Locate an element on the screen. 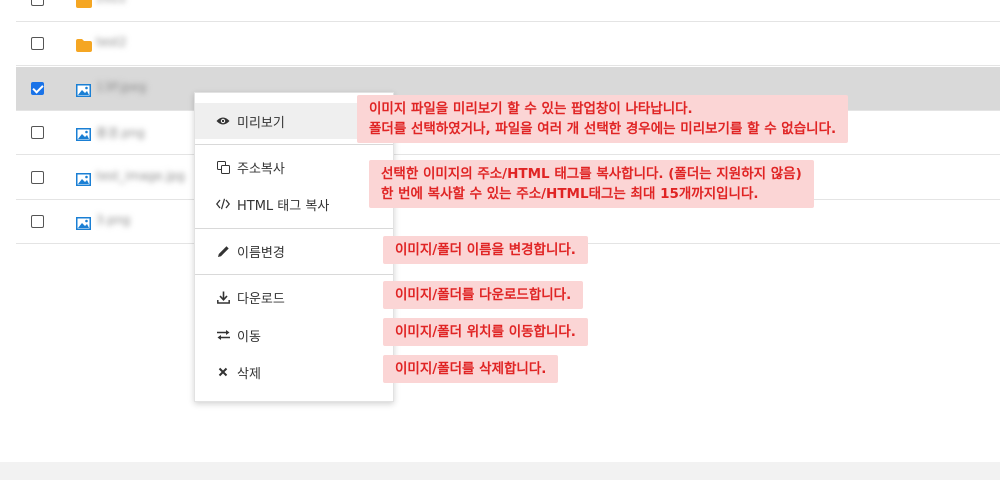  file-name: test2 is located at coordinates (111, 42).